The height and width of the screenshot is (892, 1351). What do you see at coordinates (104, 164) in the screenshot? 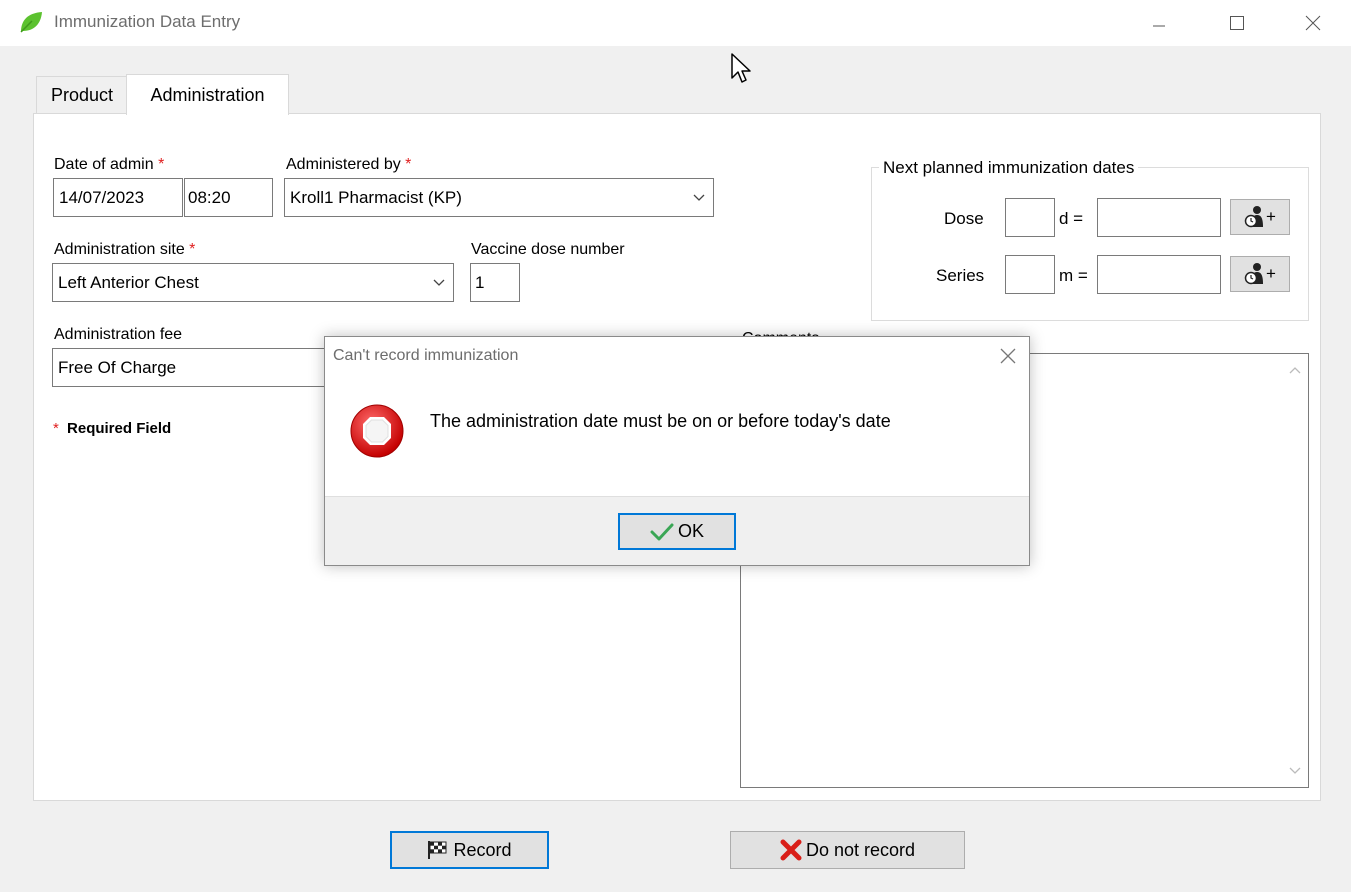
I see `date-of-admin-label-text: Date of admin` at bounding box center [104, 164].